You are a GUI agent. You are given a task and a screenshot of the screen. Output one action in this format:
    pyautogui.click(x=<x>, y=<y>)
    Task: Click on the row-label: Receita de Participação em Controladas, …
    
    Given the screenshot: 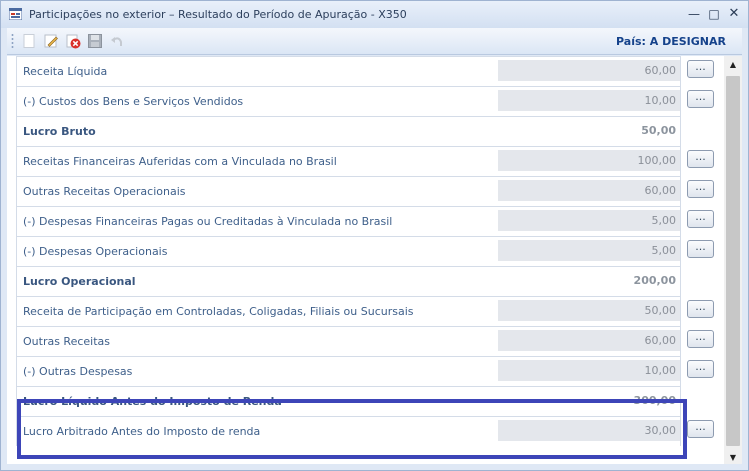 What is the action you would take?
    pyautogui.click(x=218, y=311)
    